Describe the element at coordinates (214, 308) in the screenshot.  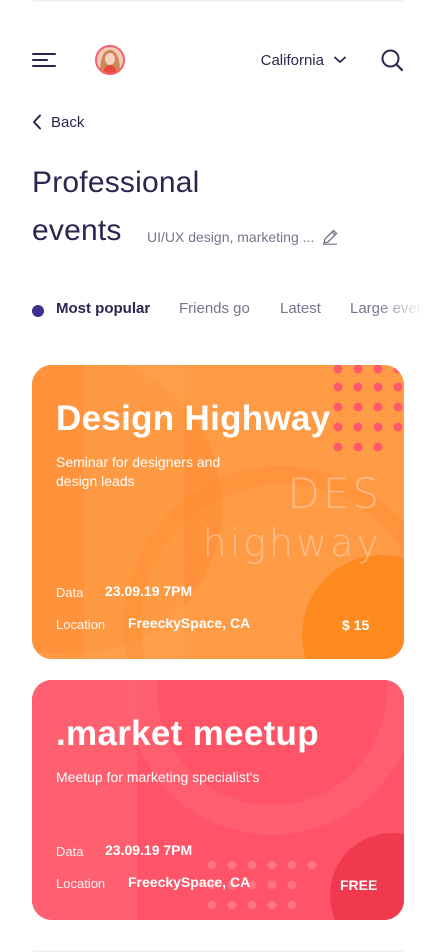
I see `filter-friends-go: Friends go` at that location.